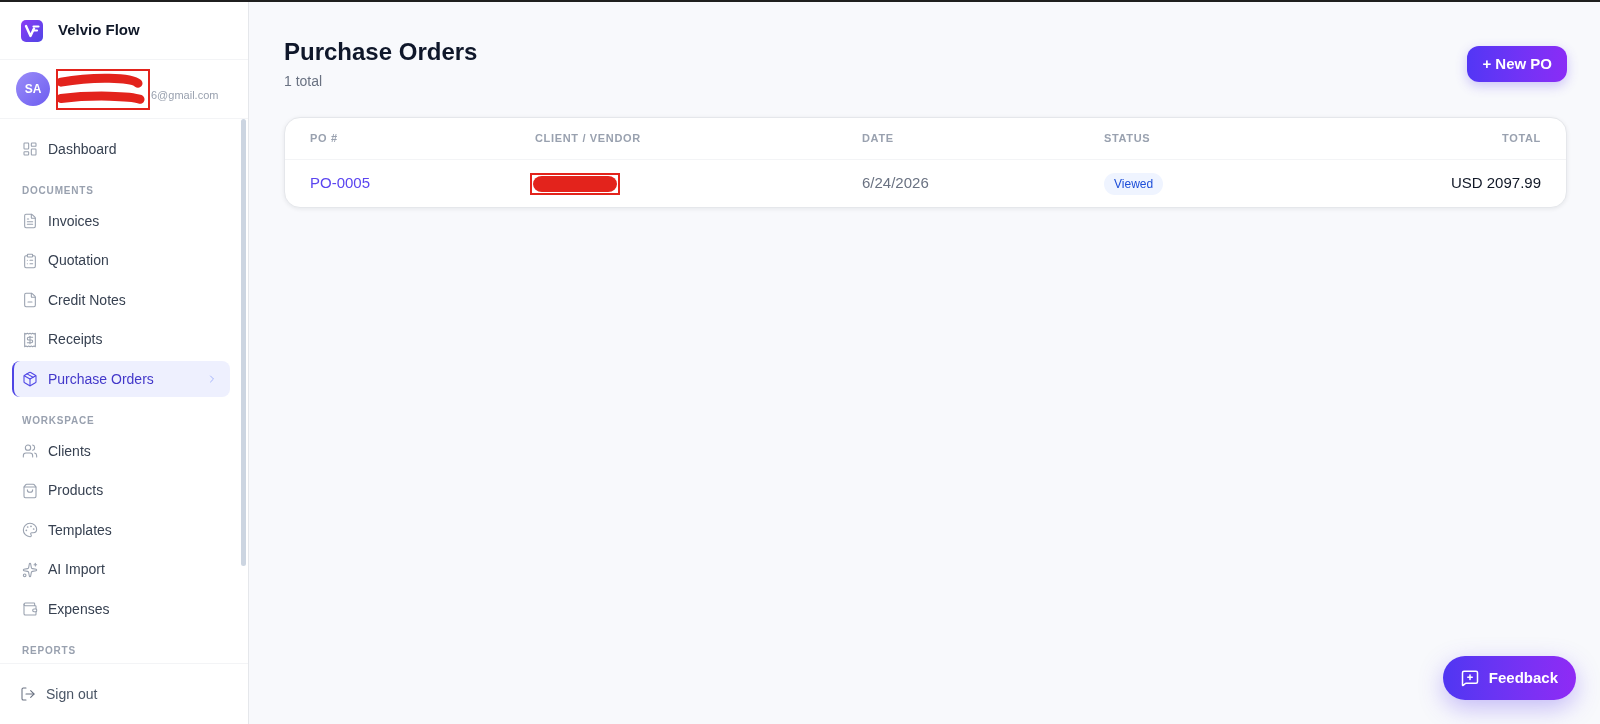  I want to click on page-subtitle: 1 total, so click(304, 81).